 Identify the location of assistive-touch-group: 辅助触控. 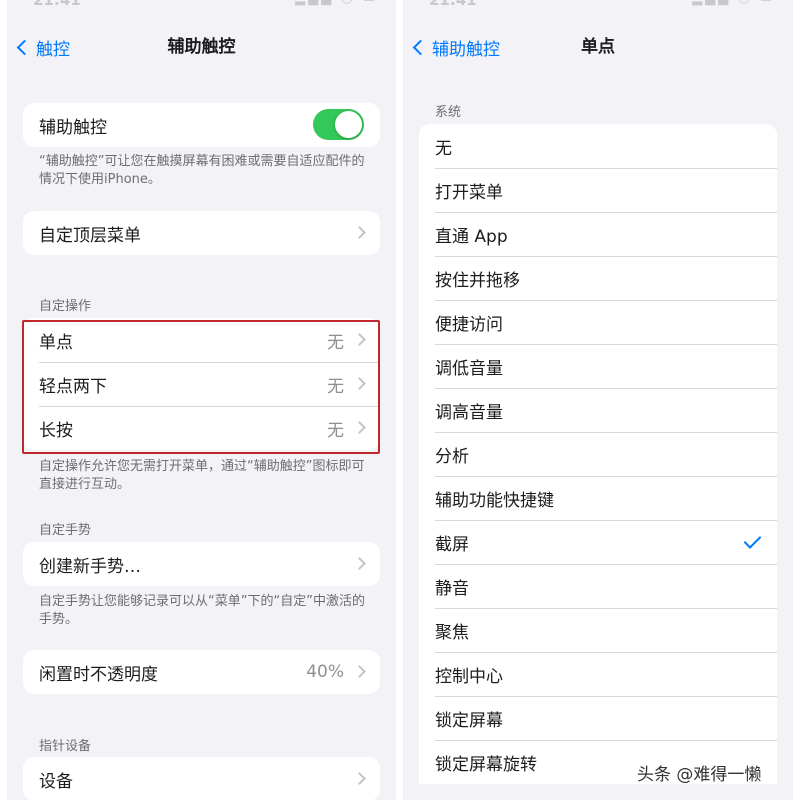
(201, 125).